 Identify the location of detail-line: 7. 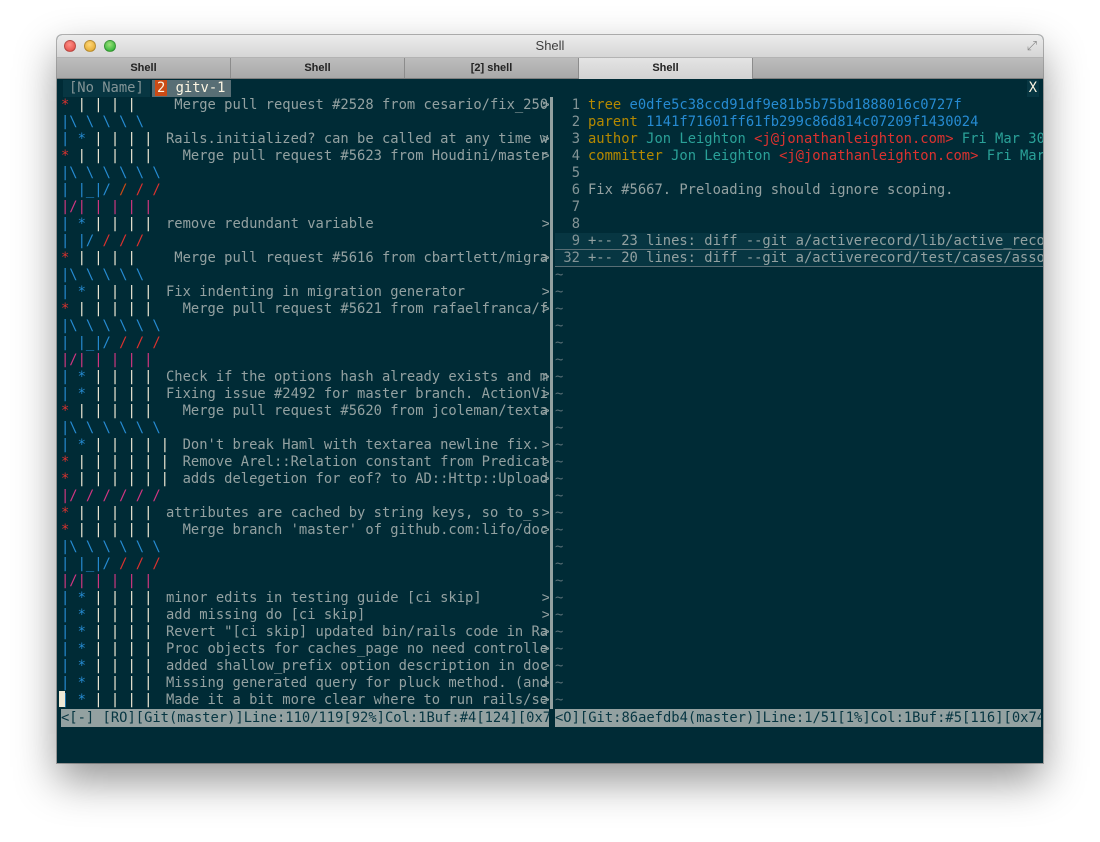
(799, 207).